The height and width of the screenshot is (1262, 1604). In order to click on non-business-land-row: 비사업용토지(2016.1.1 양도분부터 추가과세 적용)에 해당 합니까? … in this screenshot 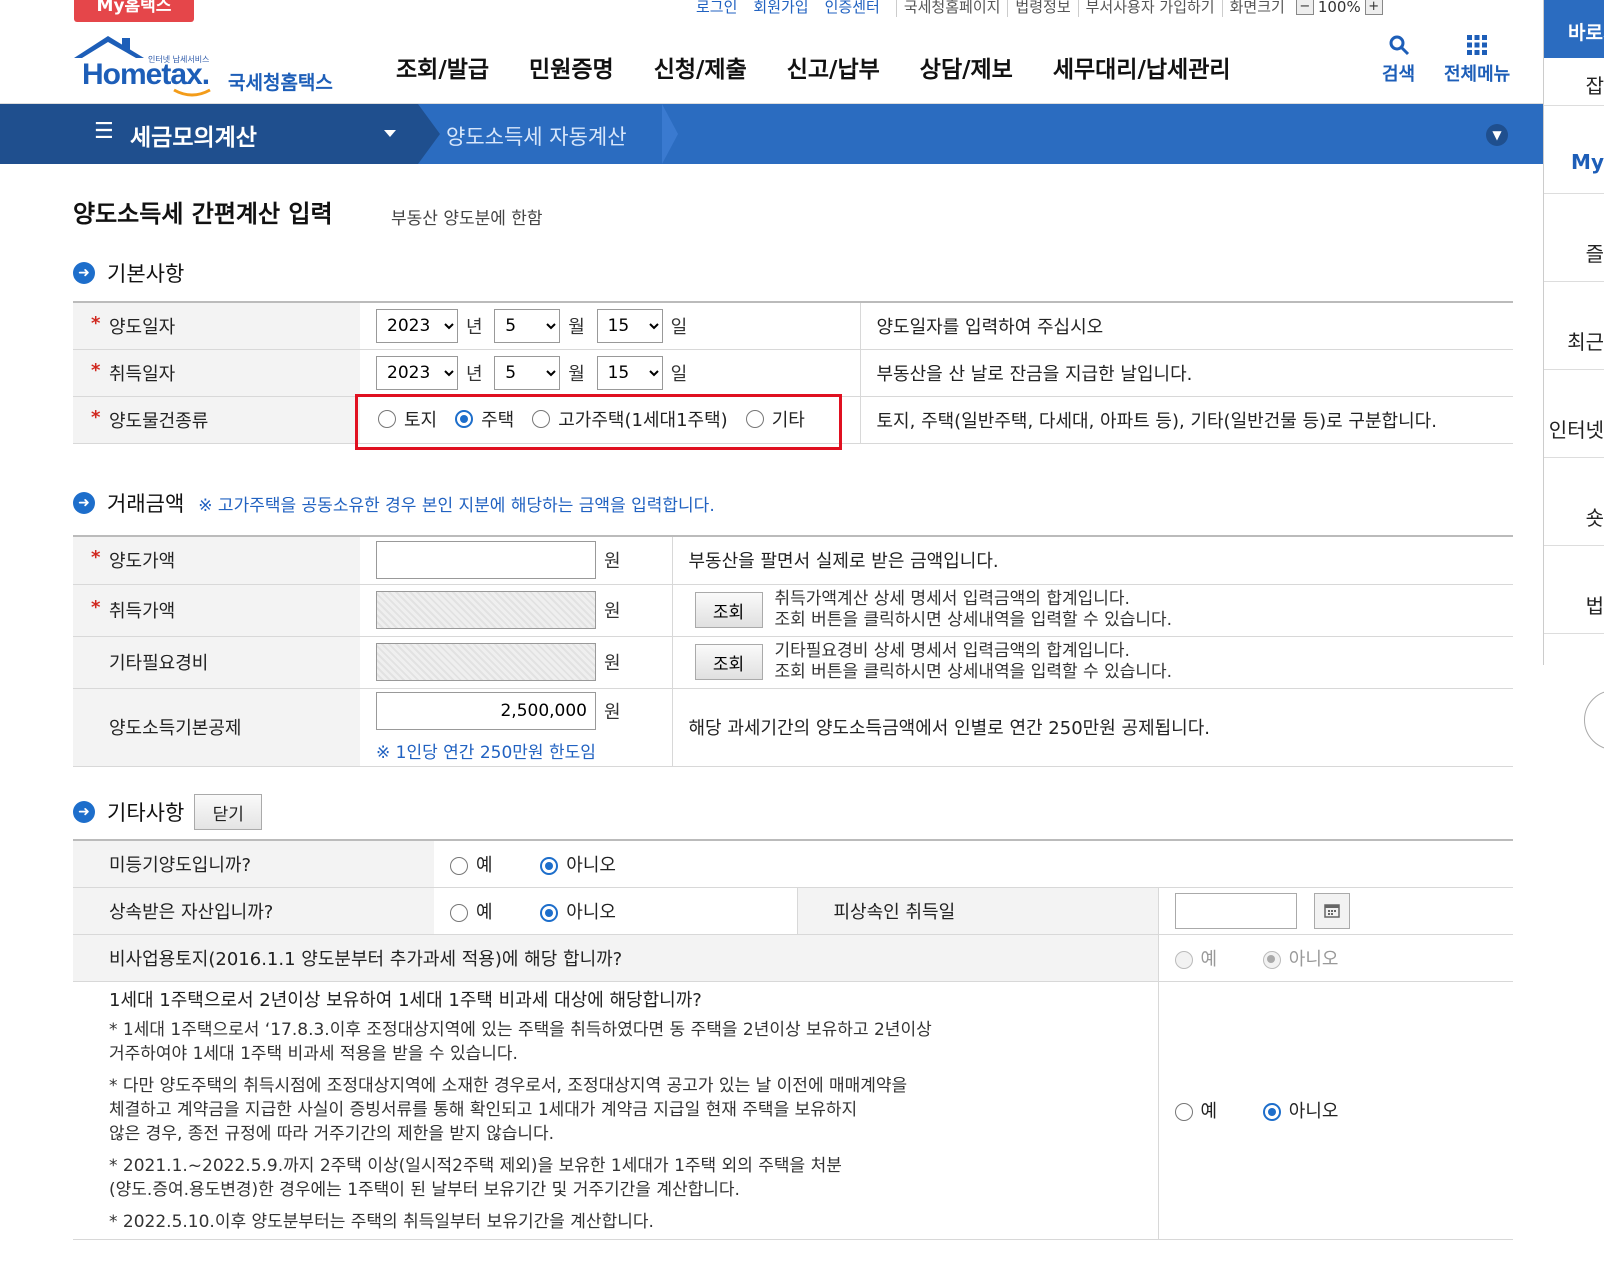, I will do `click(793, 958)`.